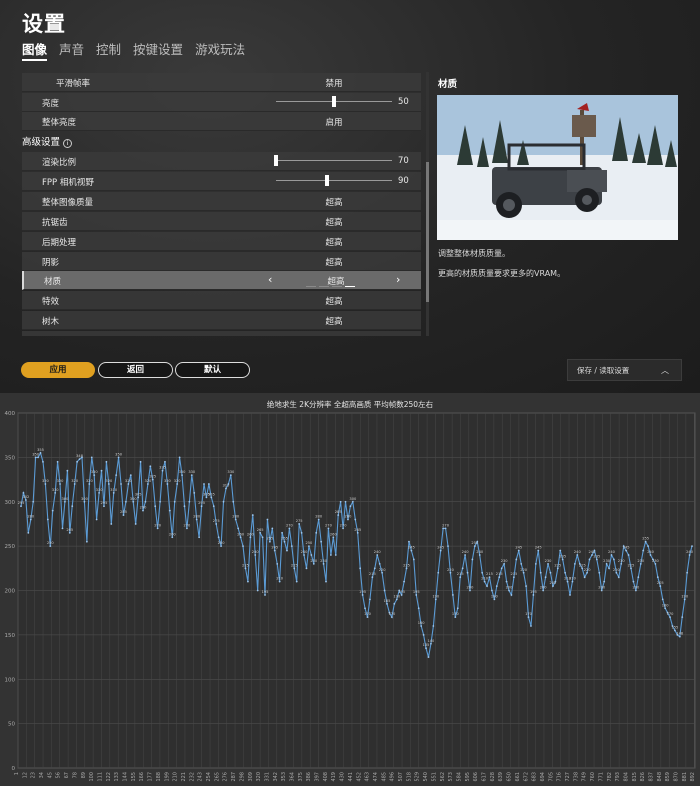 This screenshot has width=700, height=786. Describe the element at coordinates (221, 333) in the screenshot. I see `setting-row: 可视距离 超高` at that location.